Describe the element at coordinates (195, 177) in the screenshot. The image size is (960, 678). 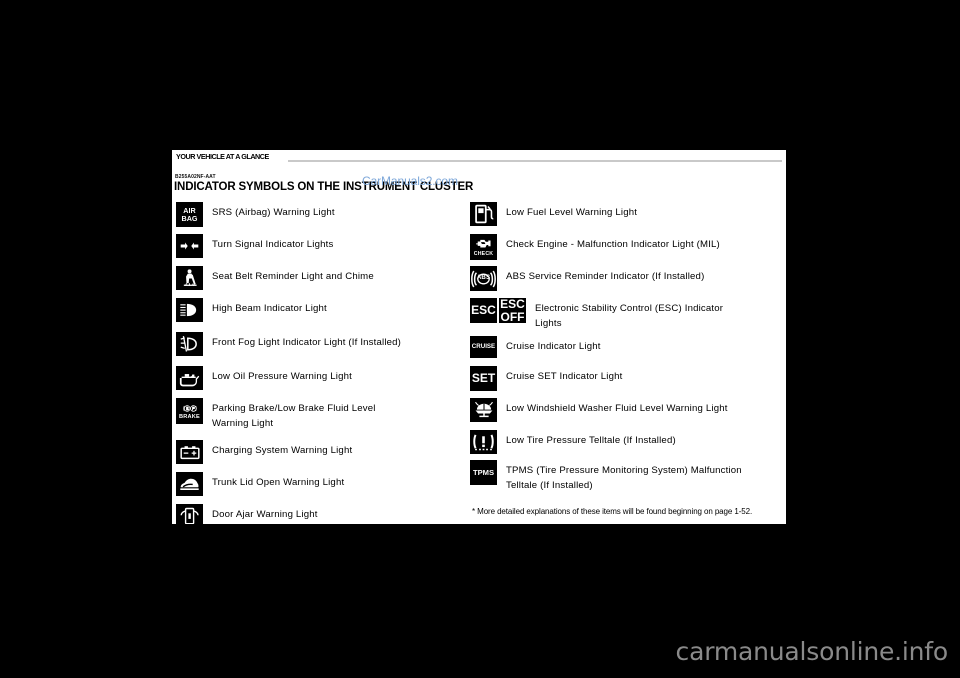
I see `document-code: B255A02NF-AAT` at that location.